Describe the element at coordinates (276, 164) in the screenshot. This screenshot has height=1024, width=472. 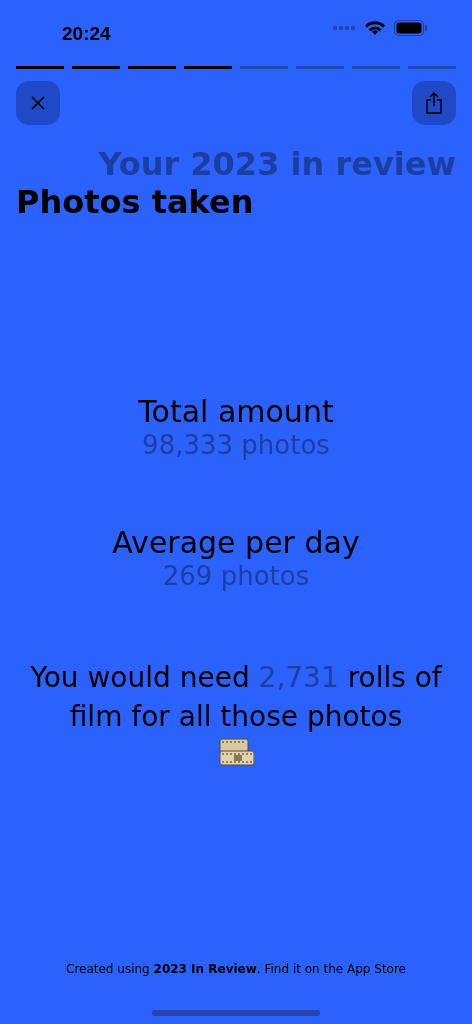
I see `header-kicker: Your 2023 in review` at that location.